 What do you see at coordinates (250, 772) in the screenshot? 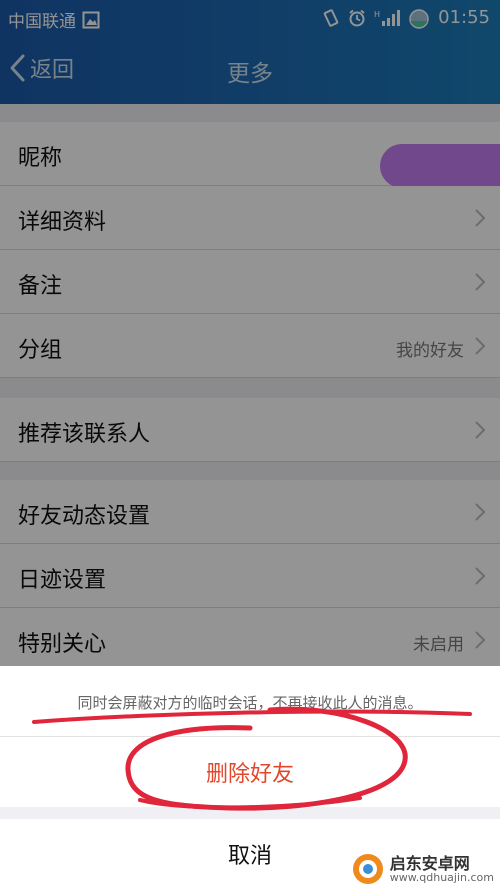
I see `delete-friend-button: 删除好友` at bounding box center [250, 772].